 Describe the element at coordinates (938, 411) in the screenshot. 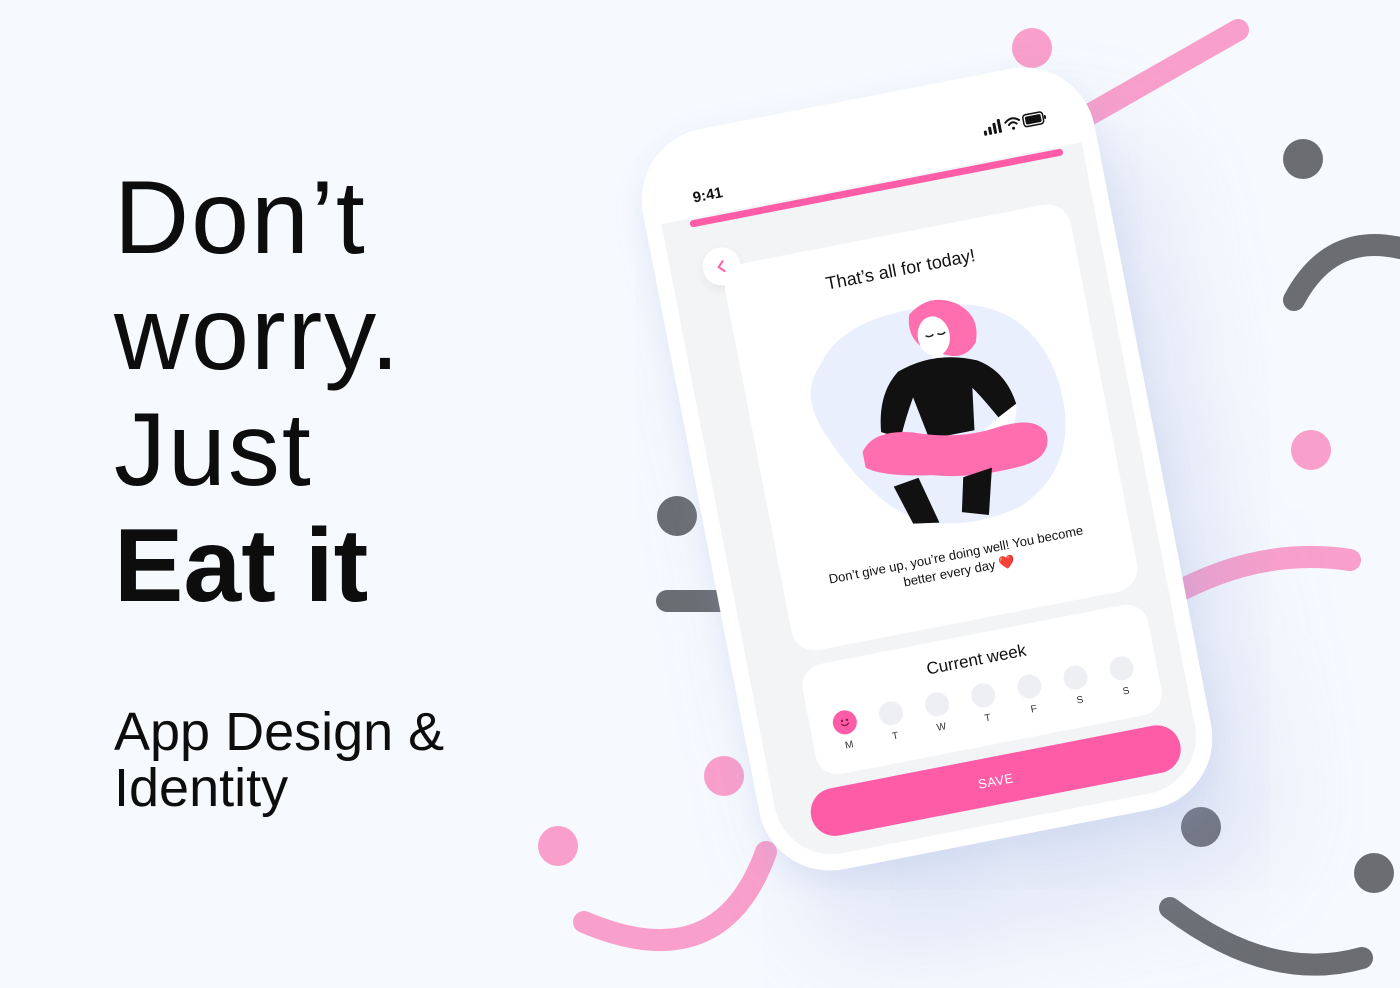

I see `meditating-woman-illustration` at that location.